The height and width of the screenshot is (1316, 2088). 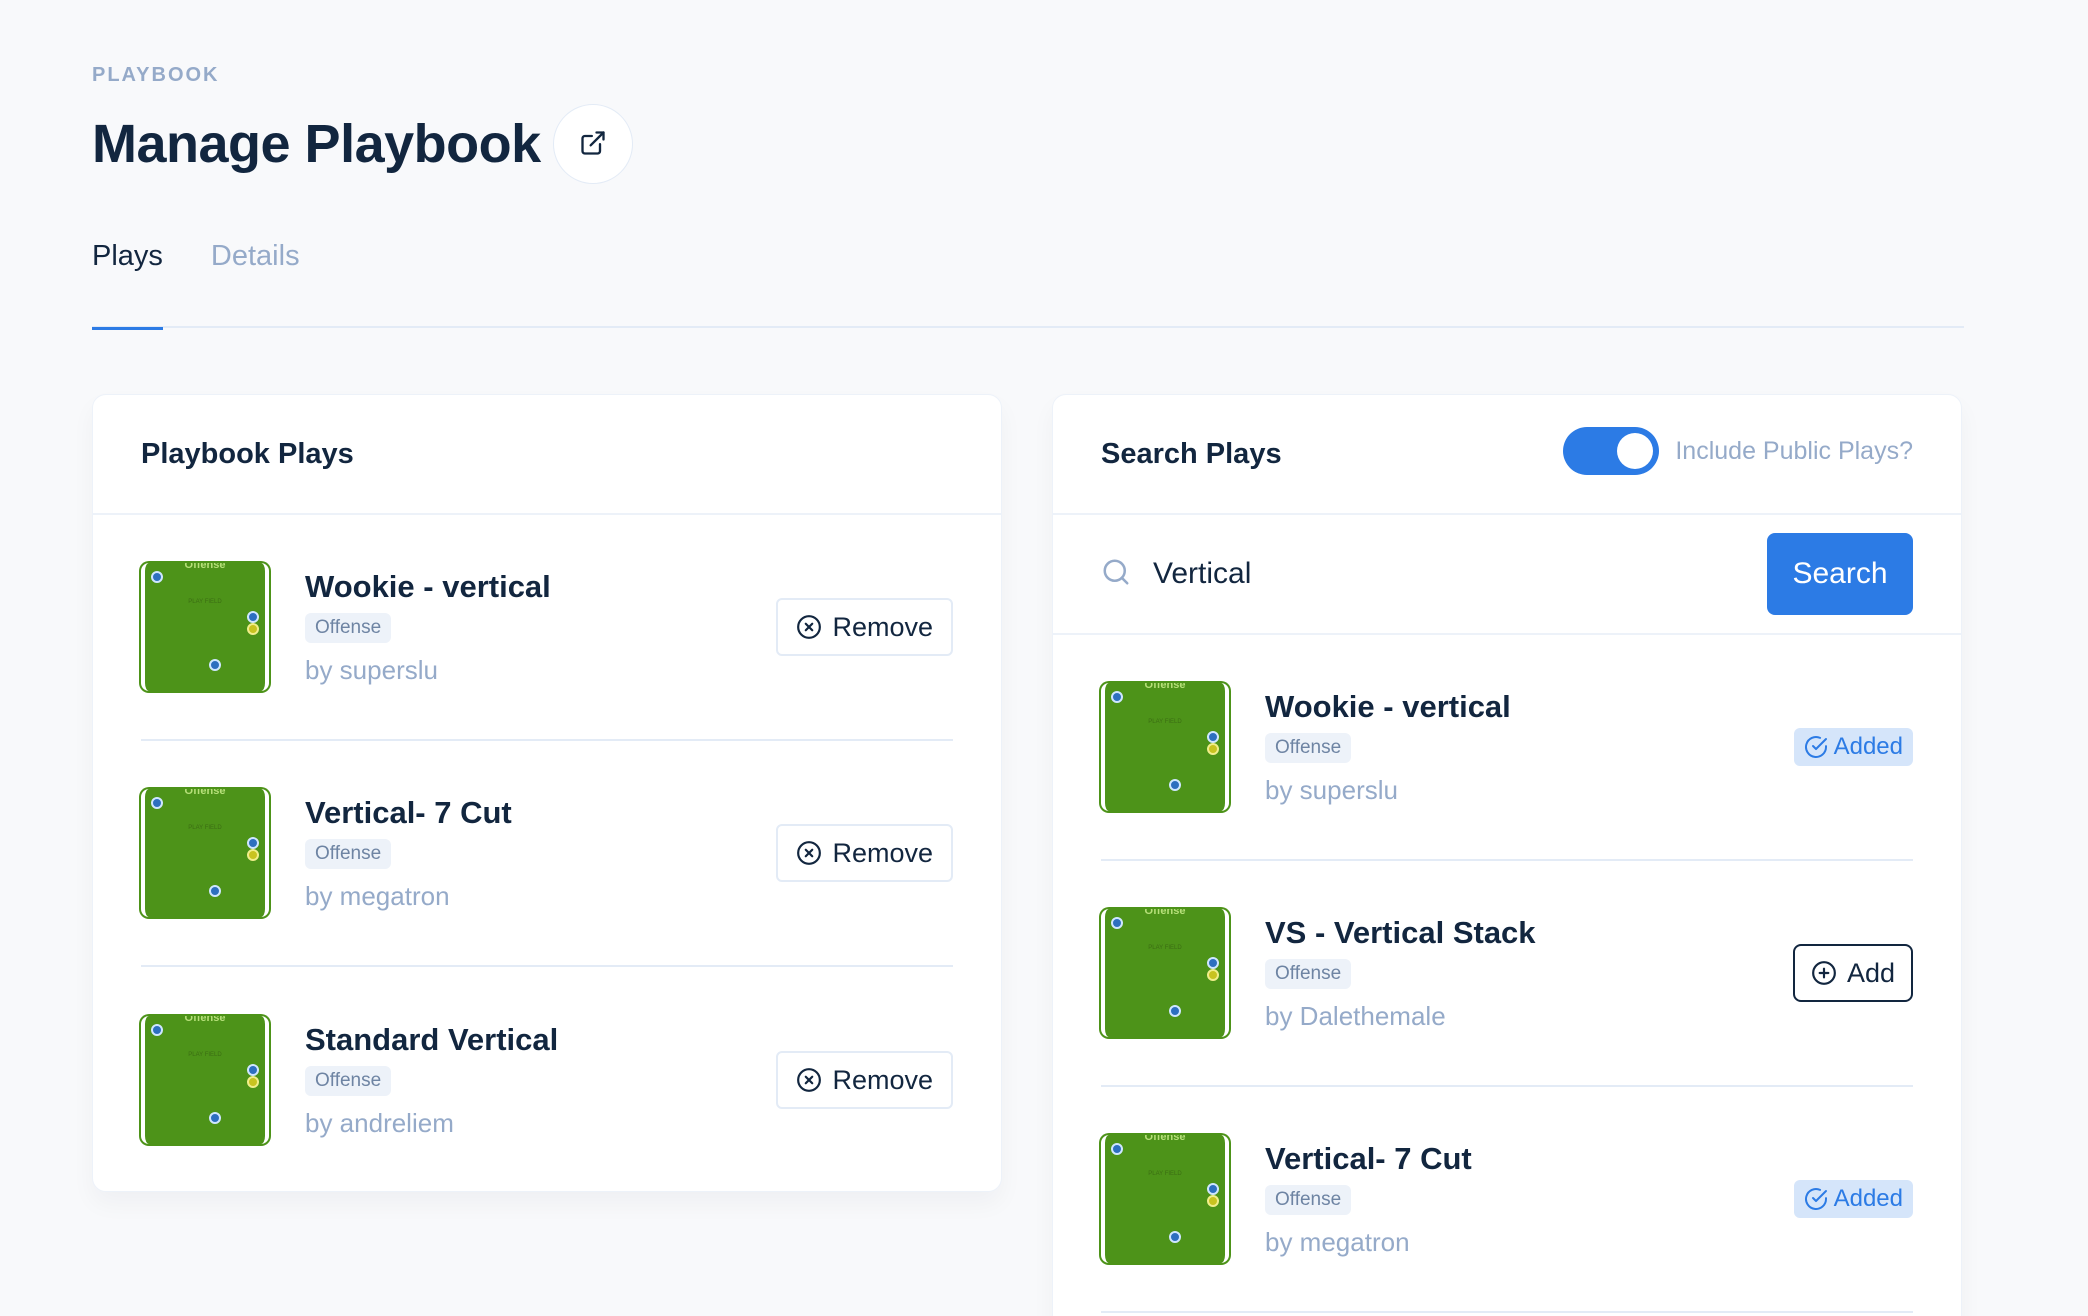 What do you see at coordinates (1529, 933) in the screenshot?
I see `play-title: VS - Vertical Stack` at bounding box center [1529, 933].